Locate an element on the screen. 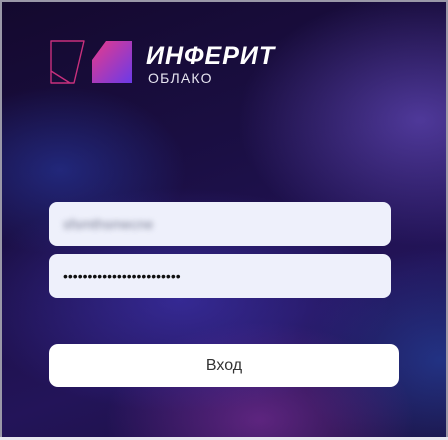 The image size is (448, 440). login-button: Вход is located at coordinates (224, 365).